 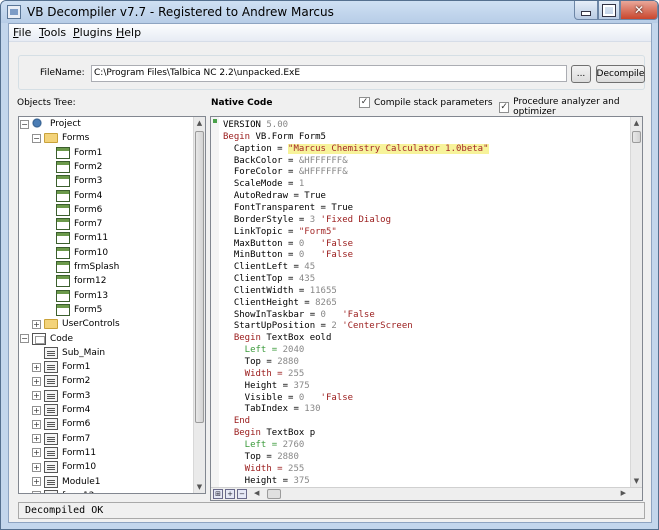 I want to click on tree-item-code-entry: + Form3, so click(x=61, y=396).